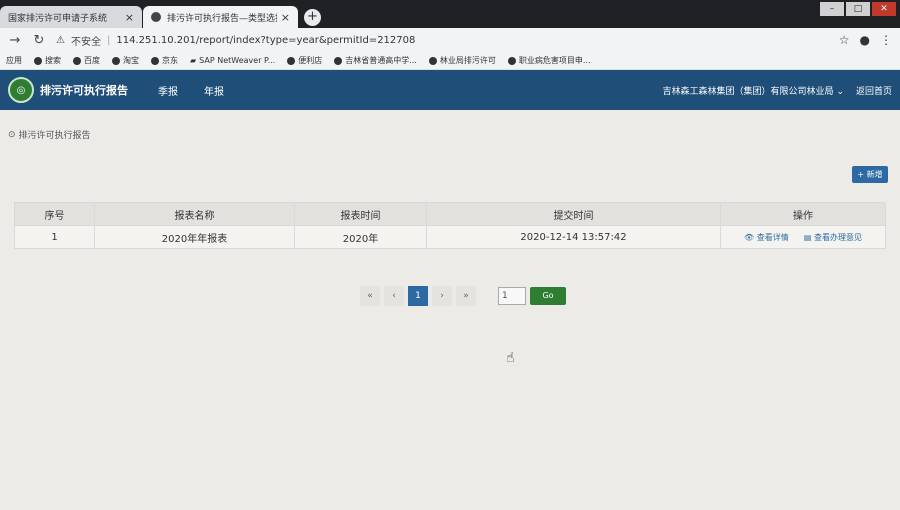  Describe the element at coordinates (807, 237) in the screenshot. I see `document-icon: ▤` at that location.